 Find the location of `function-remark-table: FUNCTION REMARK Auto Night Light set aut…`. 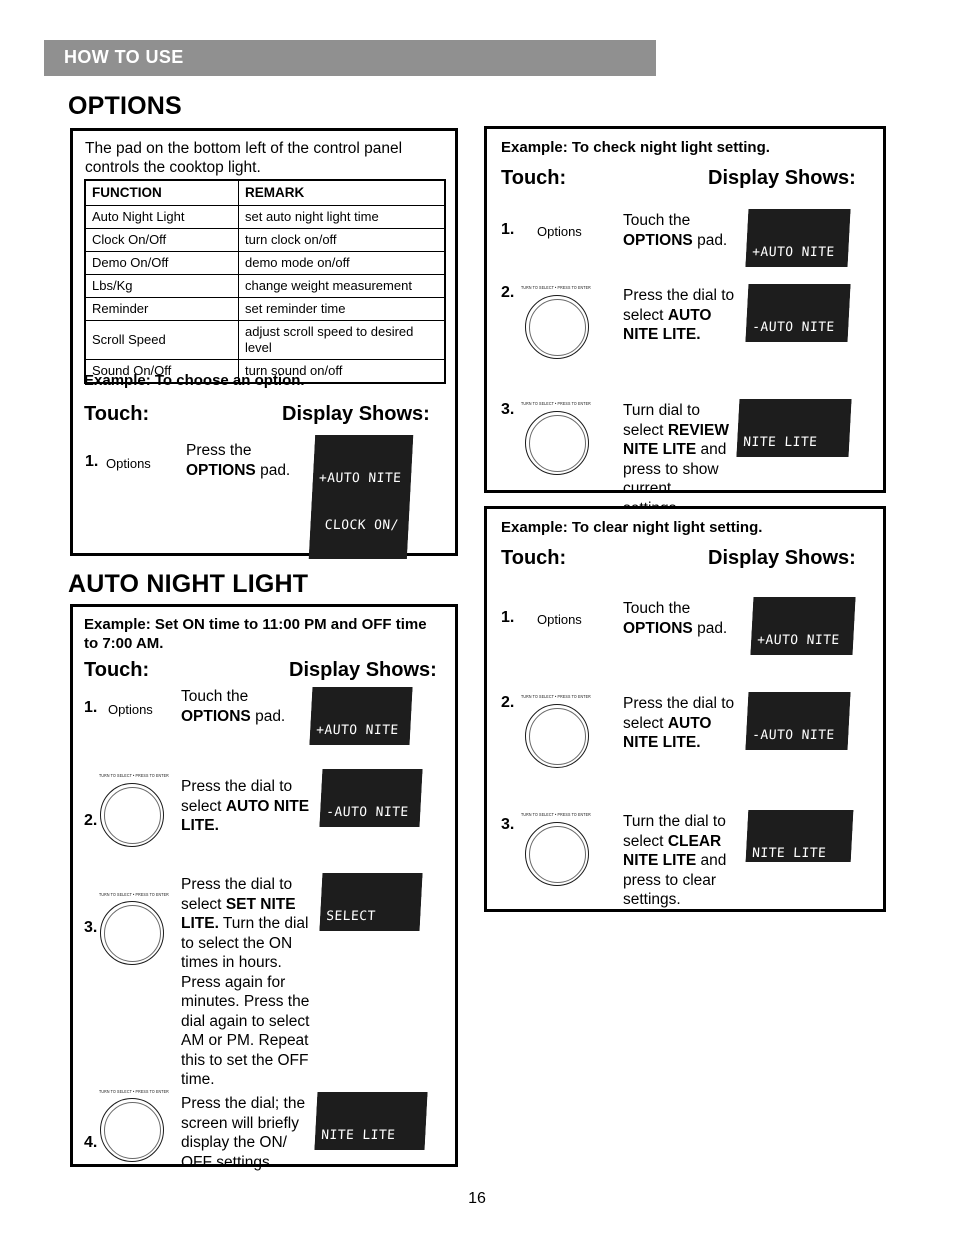

function-remark-table: FUNCTION REMARK Auto Night Light set aut… is located at coordinates (265, 281).